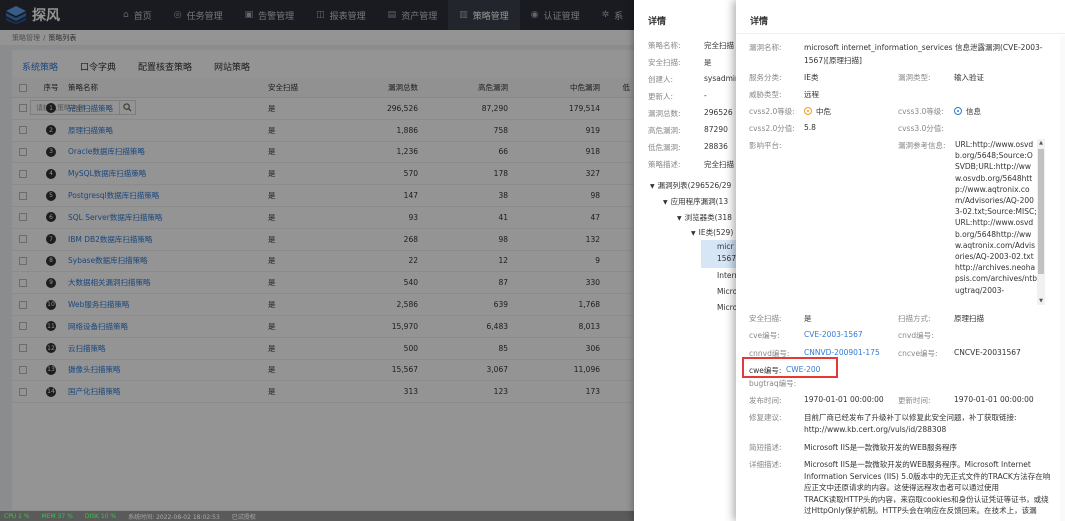  What do you see at coordinates (875, 429) in the screenshot?
I see `fix-line2: http://www.kb.cert.org/vuls/id/288308` at bounding box center [875, 429].